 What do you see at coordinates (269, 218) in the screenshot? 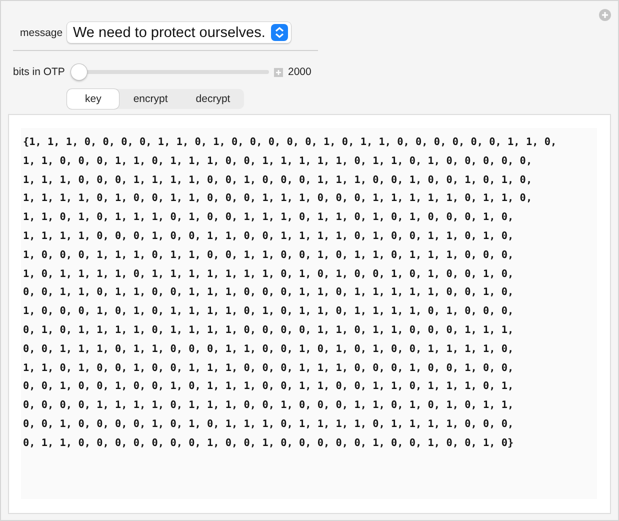
I see `output-line: 1, 1, 0, 1, 0, 1, 1, 1, 0, 1, 0, 0, 1, 1, 1, 0, 1, 1, 0, 1, 0, 1, 0, 0, 0, 1, 0,` at bounding box center [269, 218].